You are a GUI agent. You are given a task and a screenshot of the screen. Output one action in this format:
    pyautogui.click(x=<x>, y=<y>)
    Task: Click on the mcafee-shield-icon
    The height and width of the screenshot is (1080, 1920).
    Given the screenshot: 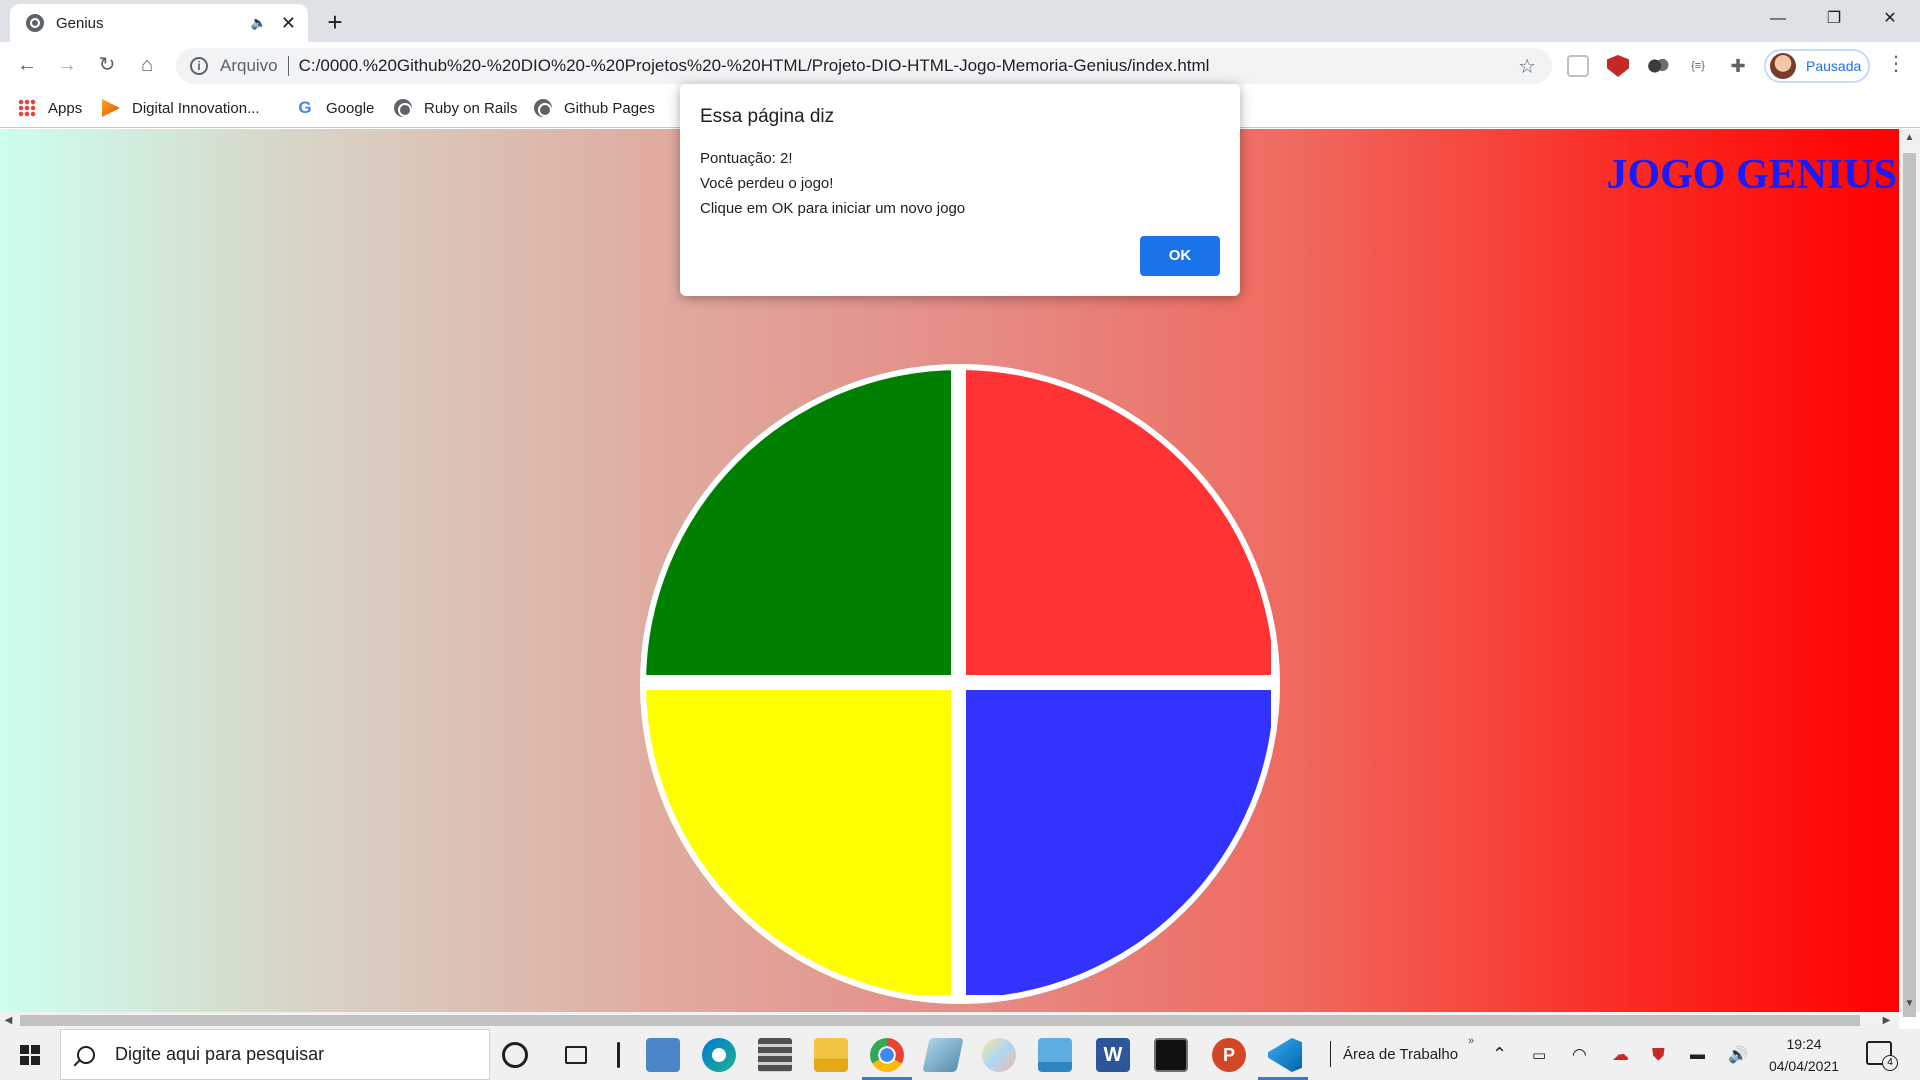 What is the action you would take?
    pyautogui.click(x=1618, y=66)
    